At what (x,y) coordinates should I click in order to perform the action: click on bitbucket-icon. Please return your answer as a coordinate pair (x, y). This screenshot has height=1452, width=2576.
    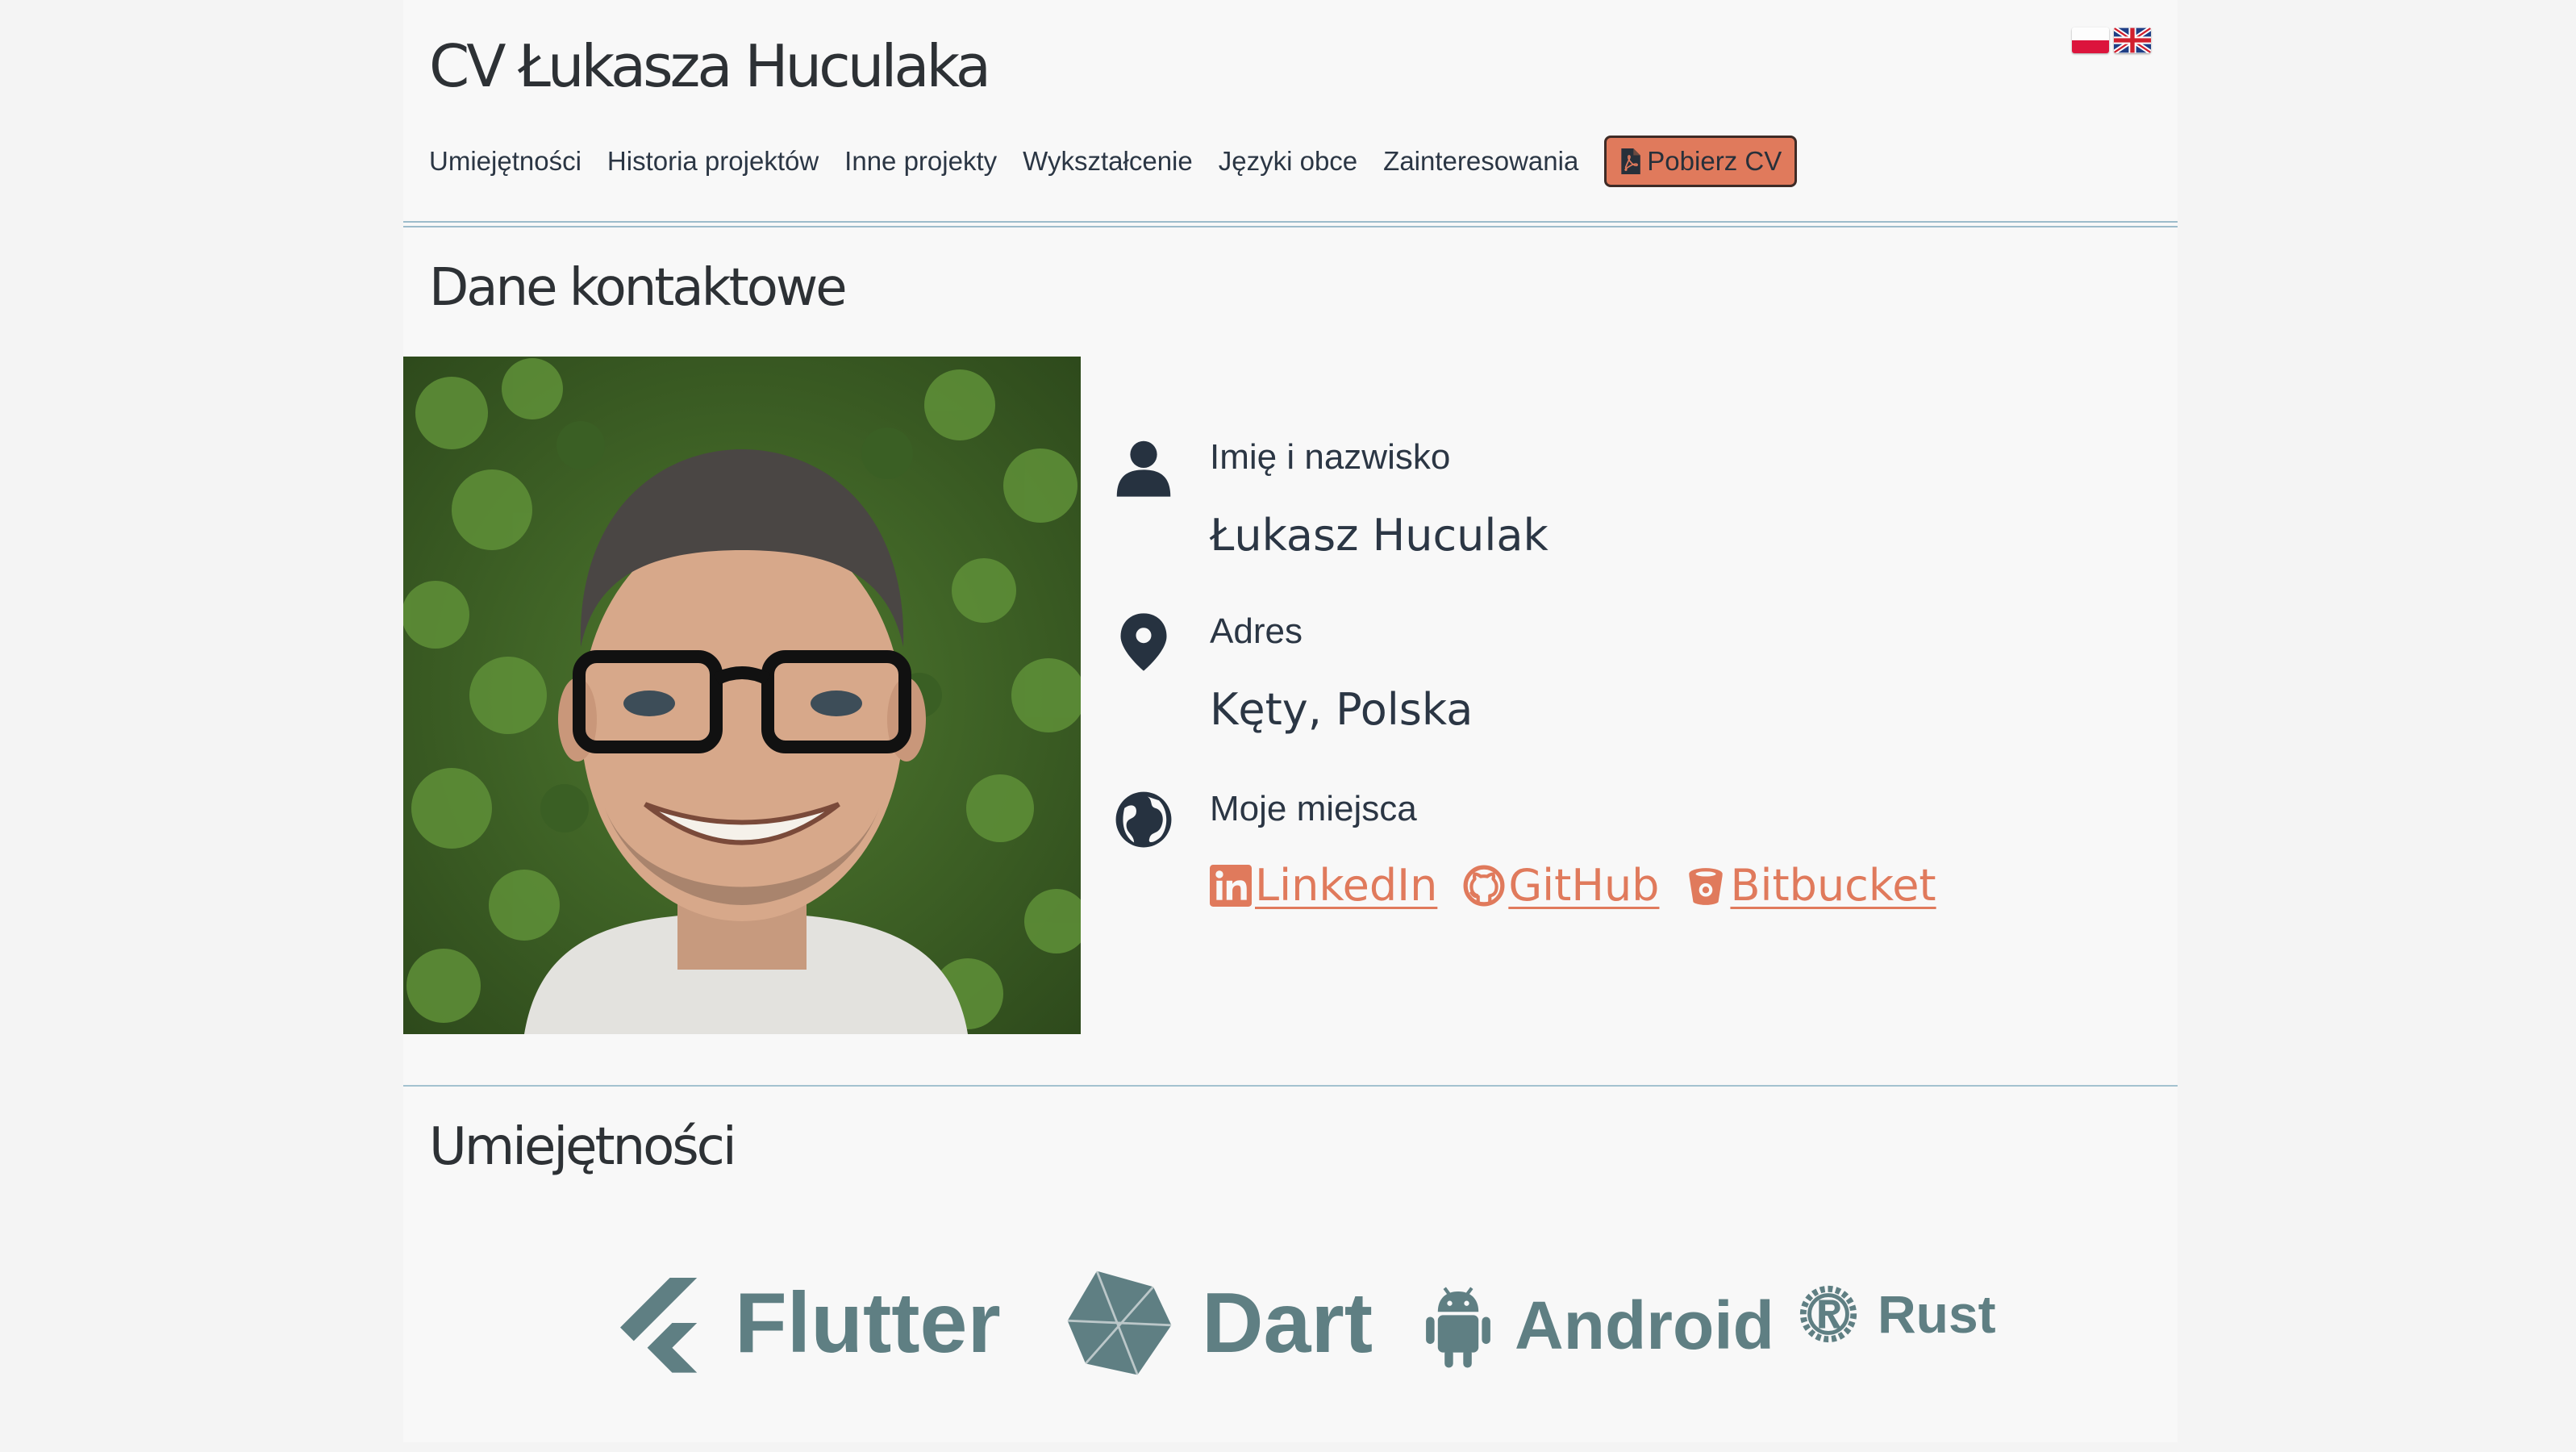
    Looking at the image, I should click on (1706, 886).